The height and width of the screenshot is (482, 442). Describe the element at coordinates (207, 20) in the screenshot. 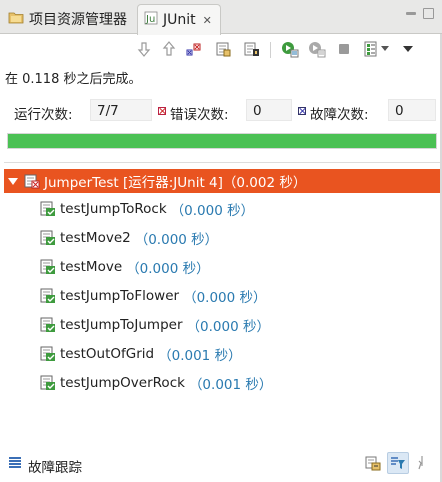

I see `close-icon: ✕` at that location.